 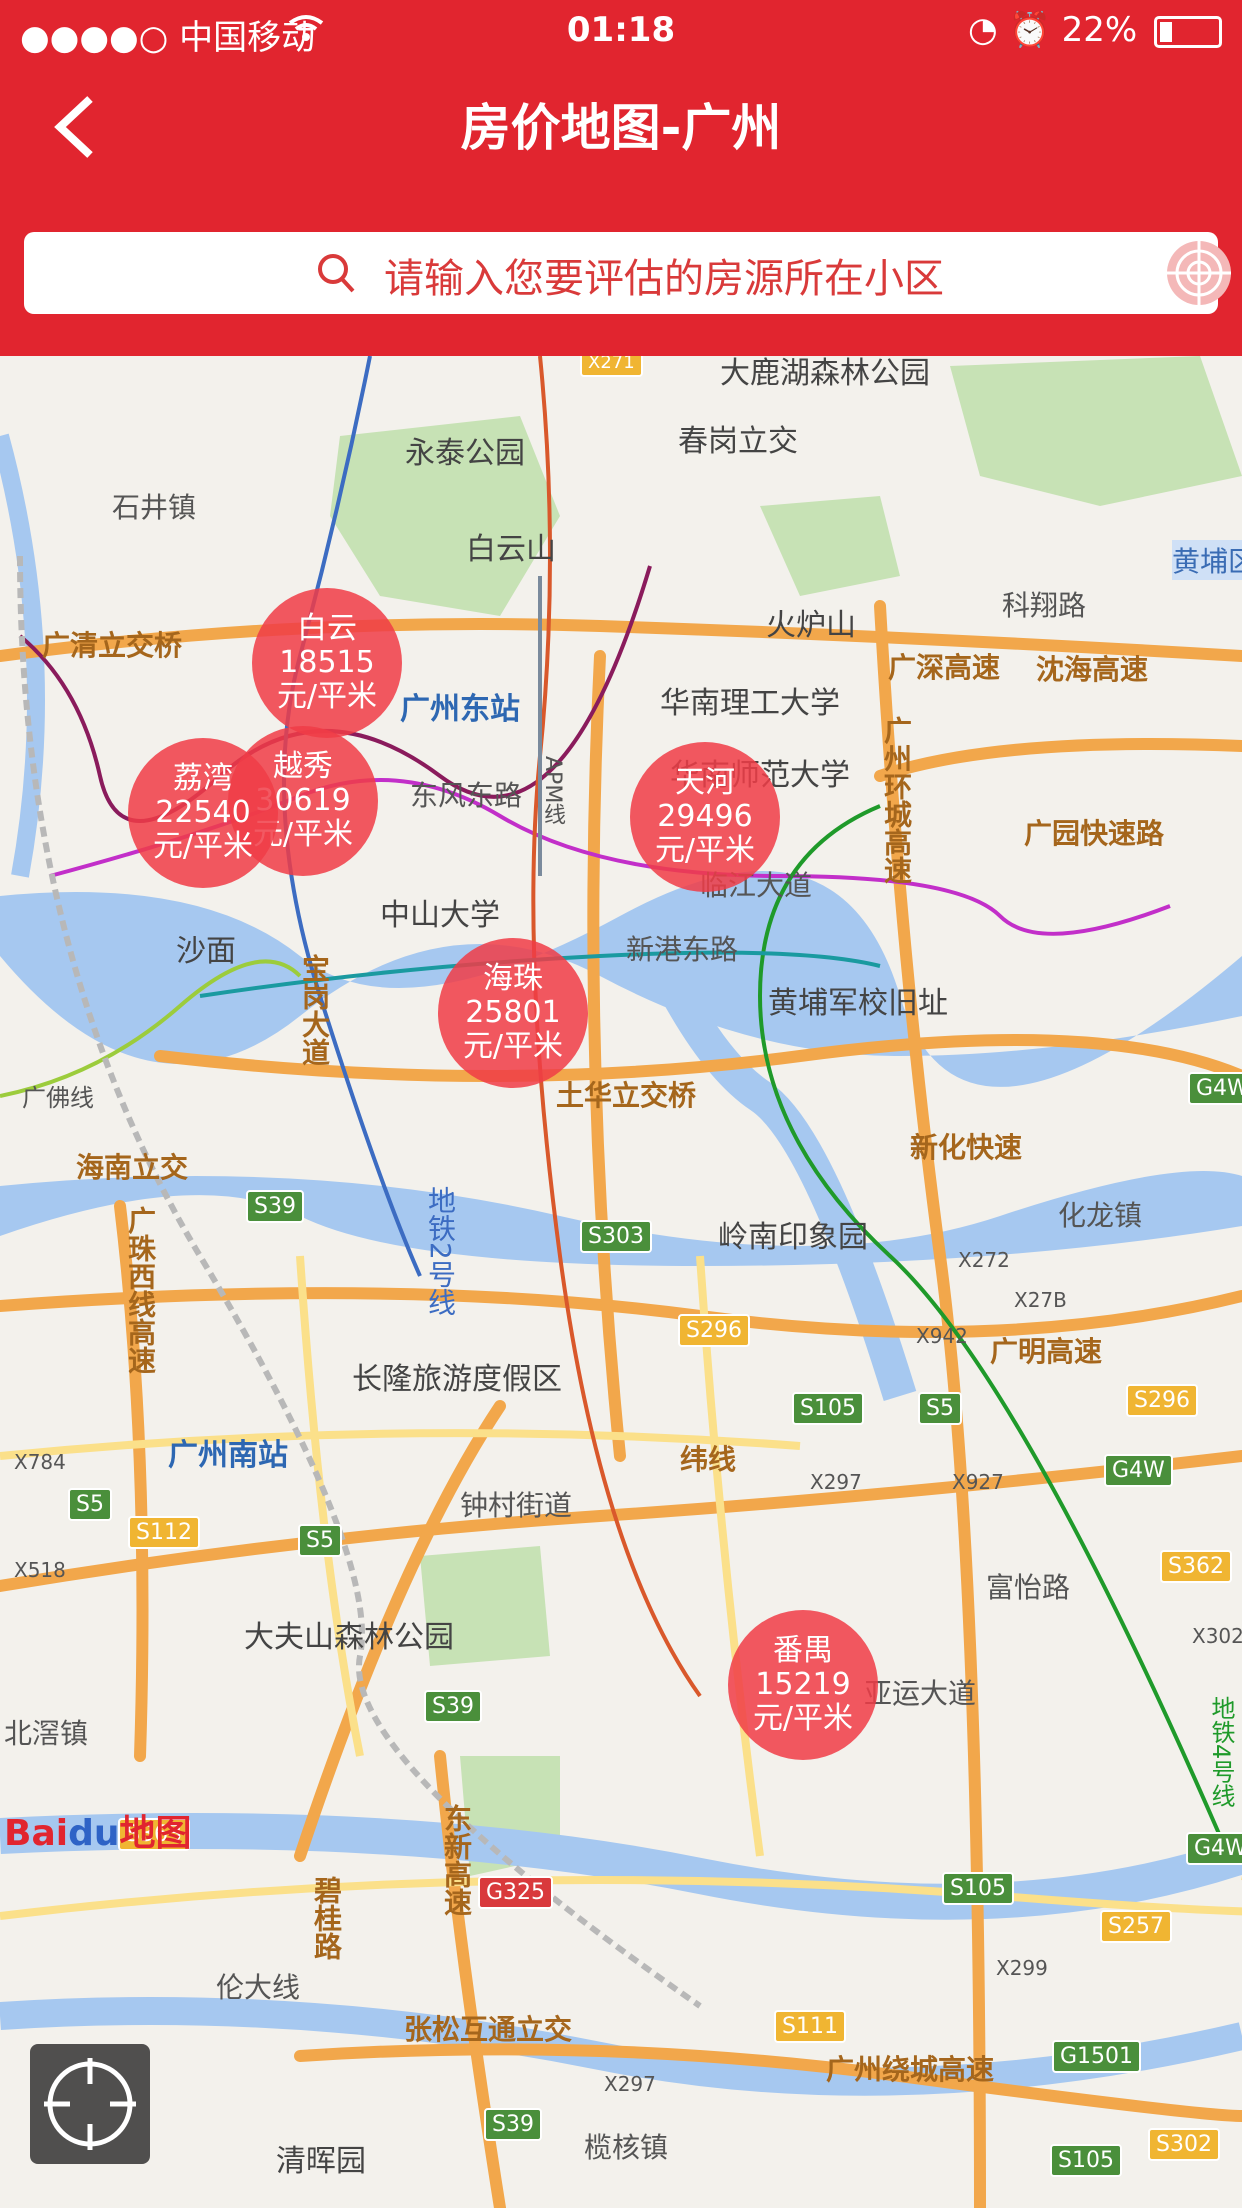 I want to click on status-right: ◔ ⏰ 22%, so click(x=1095, y=30).